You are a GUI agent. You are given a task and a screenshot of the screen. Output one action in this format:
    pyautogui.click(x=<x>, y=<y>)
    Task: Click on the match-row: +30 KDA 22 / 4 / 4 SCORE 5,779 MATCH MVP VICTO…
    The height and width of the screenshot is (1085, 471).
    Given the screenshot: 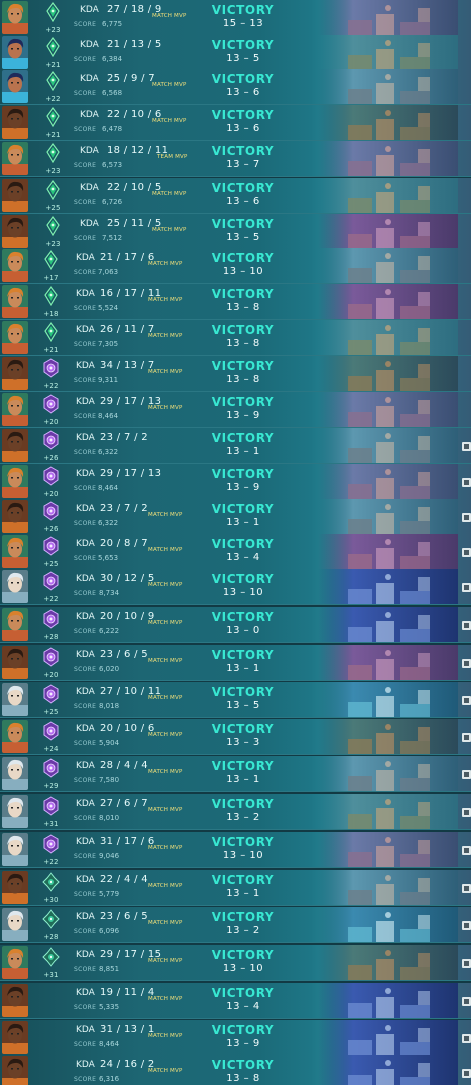 What is the action you would take?
    pyautogui.click(x=235, y=888)
    